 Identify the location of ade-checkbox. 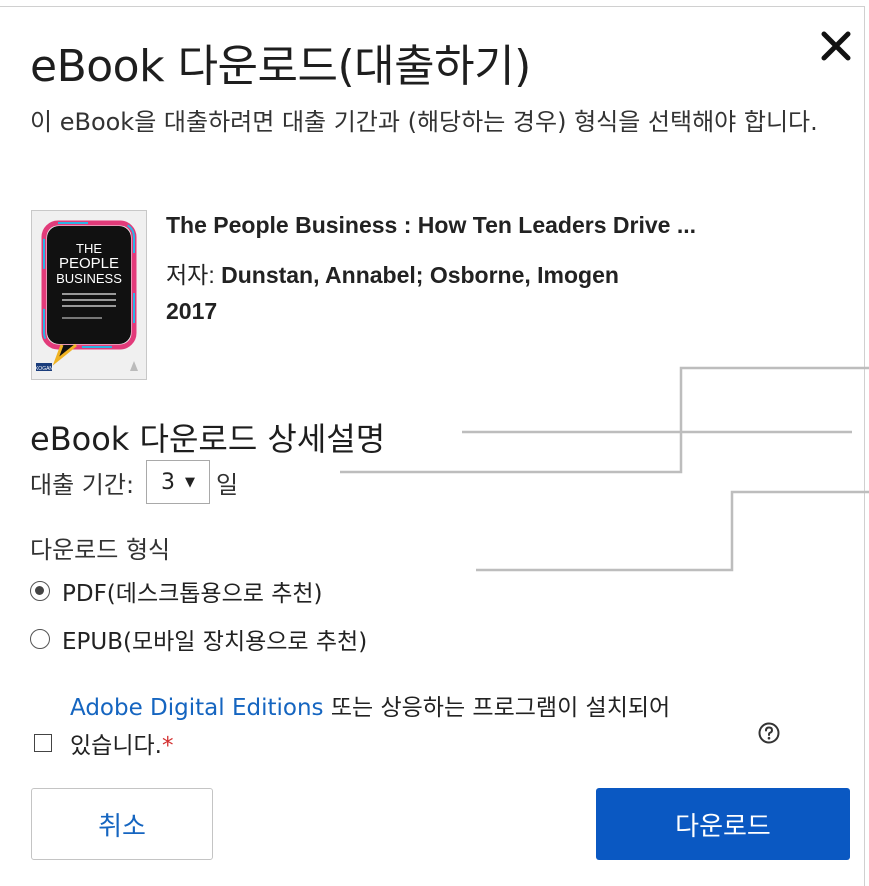
(43, 743).